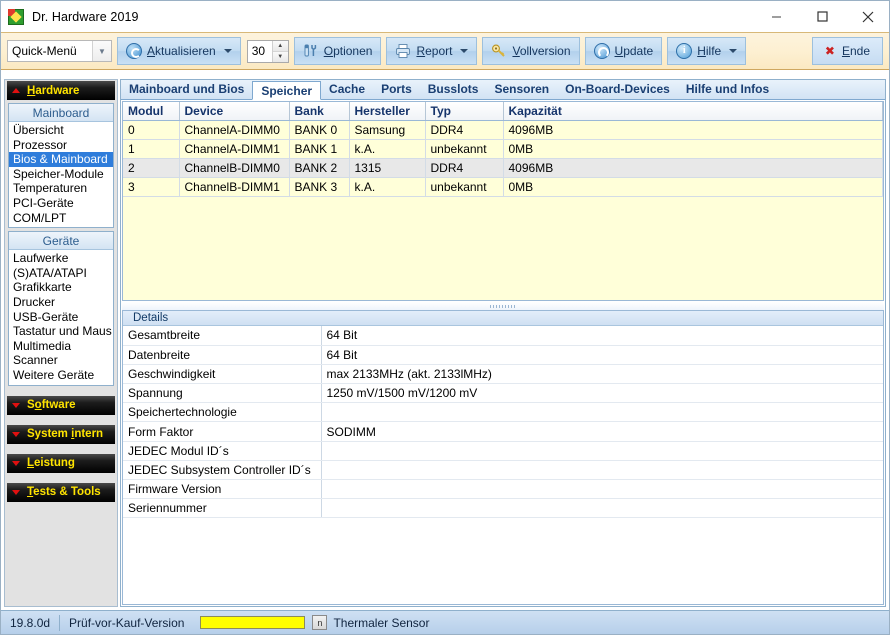  I want to click on column-header-kapazitaet: Kapazität, so click(693, 111).